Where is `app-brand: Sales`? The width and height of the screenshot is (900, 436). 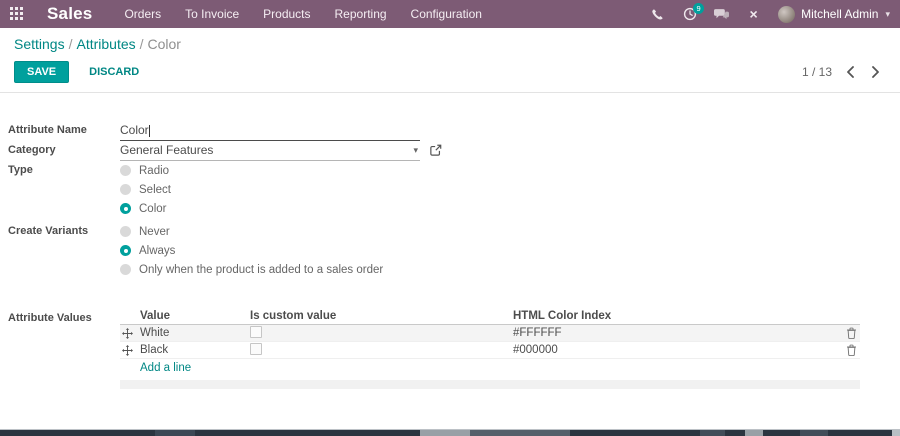 app-brand: Sales is located at coordinates (69, 14).